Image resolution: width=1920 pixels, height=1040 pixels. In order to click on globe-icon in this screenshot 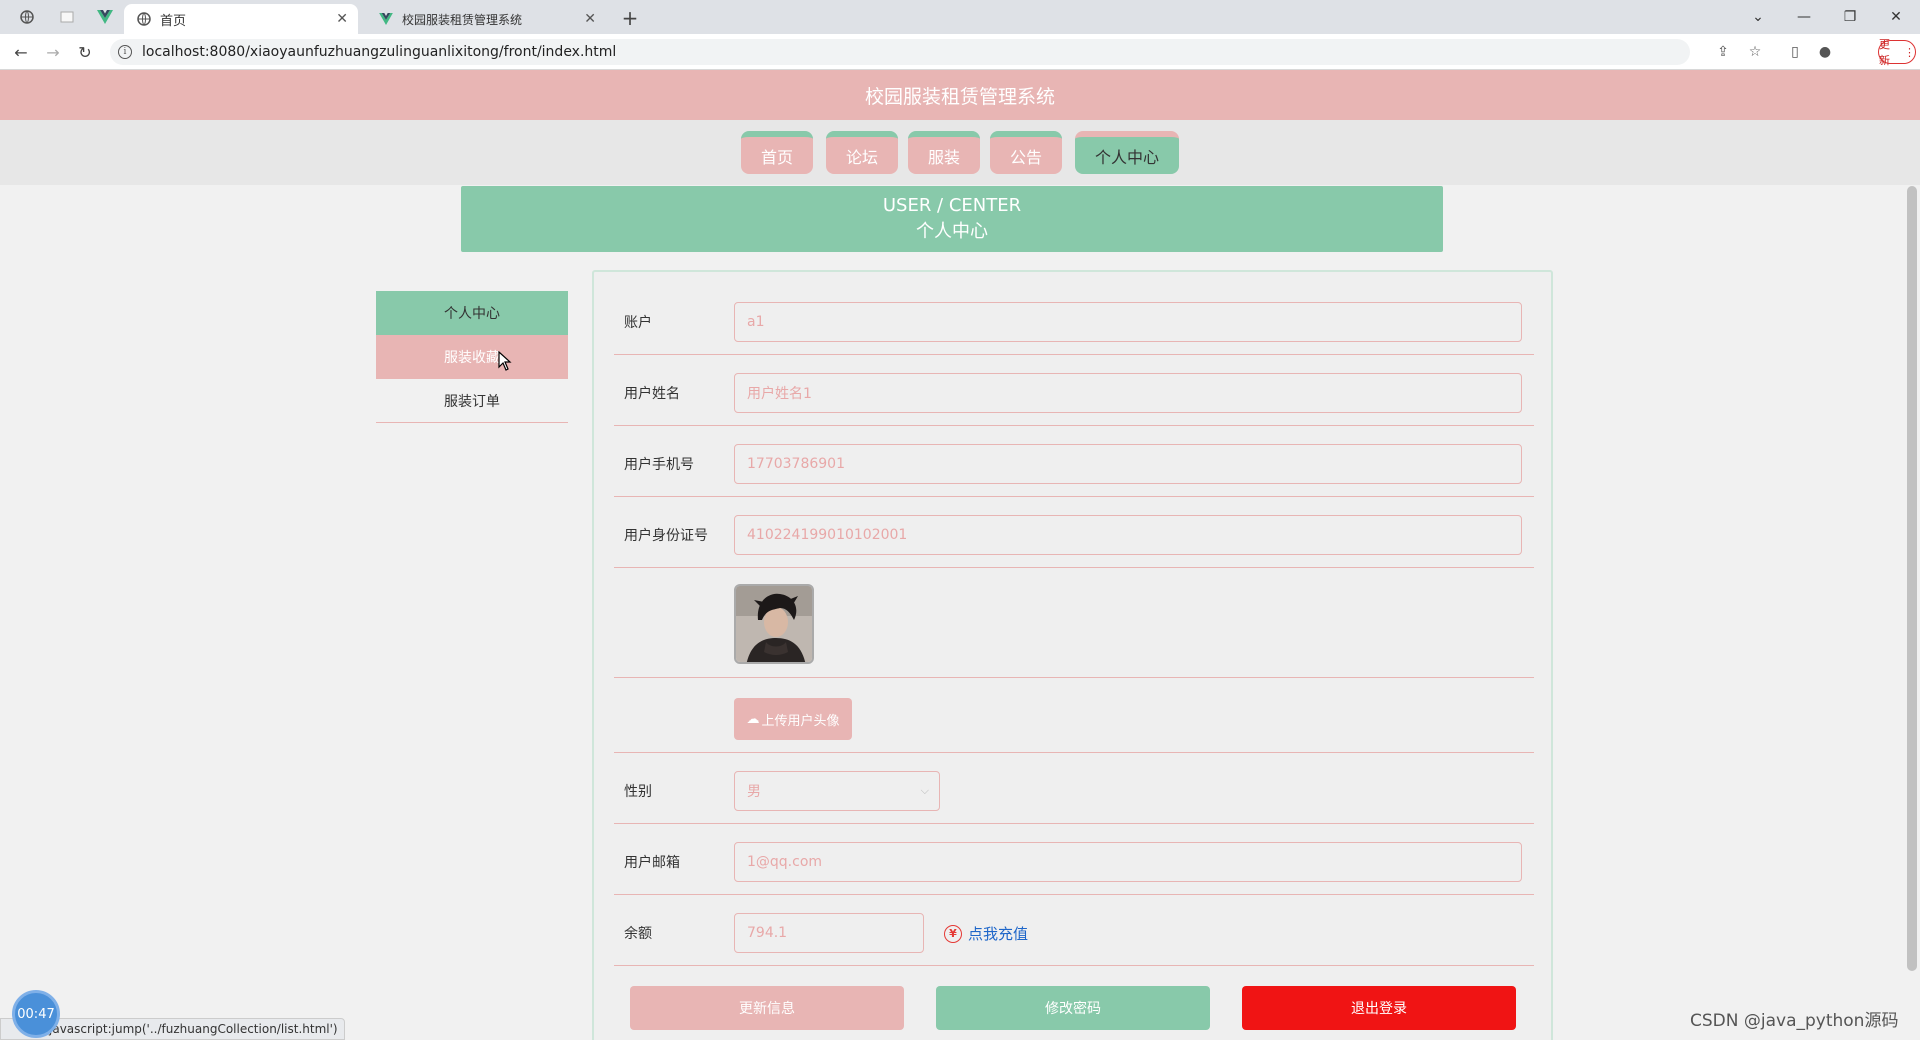, I will do `click(144, 19)`.